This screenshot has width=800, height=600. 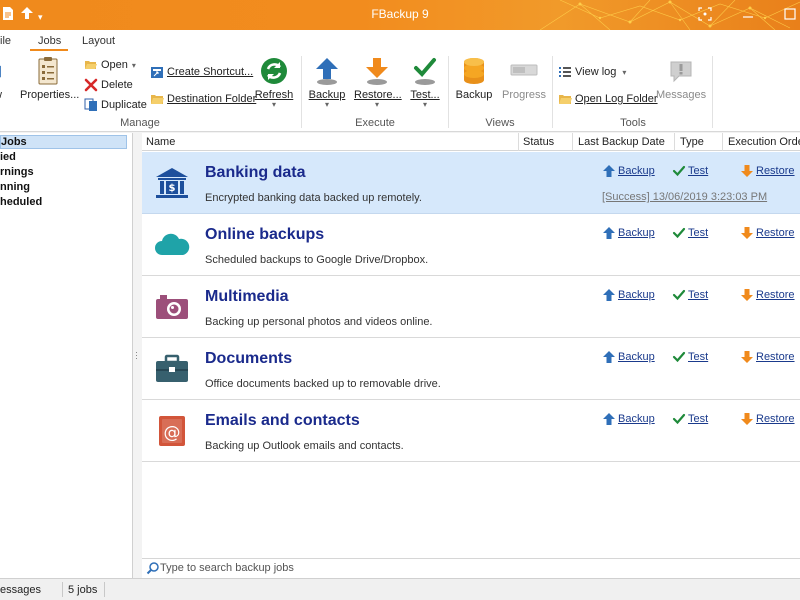 What do you see at coordinates (425, 105) in the screenshot?
I see `test-dropdown-icon: ▾` at bounding box center [425, 105].